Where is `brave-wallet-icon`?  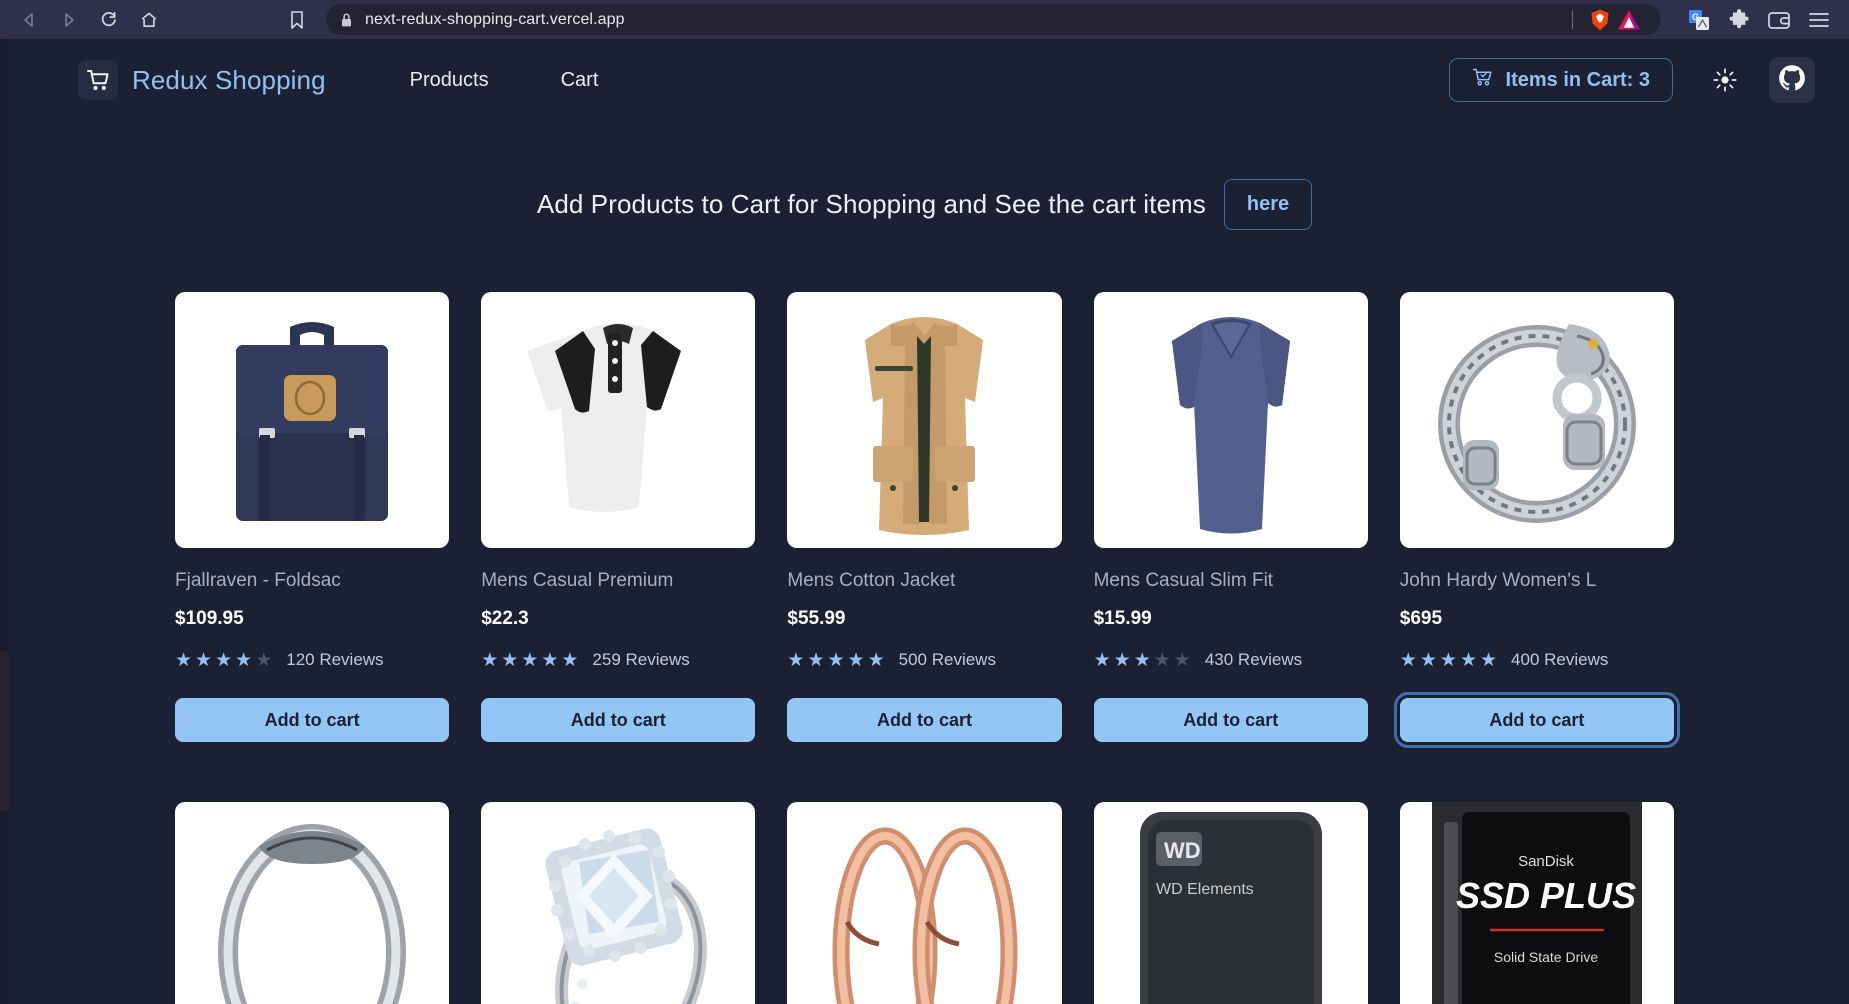
brave-wallet-icon is located at coordinates (1779, 20).